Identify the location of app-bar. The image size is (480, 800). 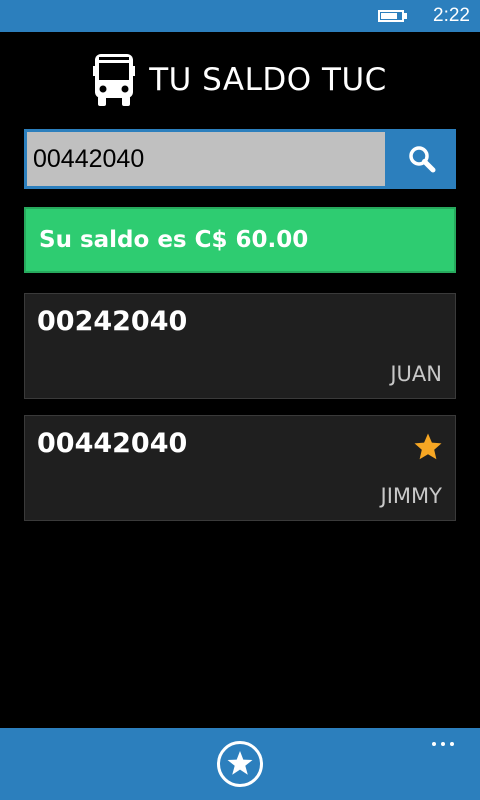
(240, 764).